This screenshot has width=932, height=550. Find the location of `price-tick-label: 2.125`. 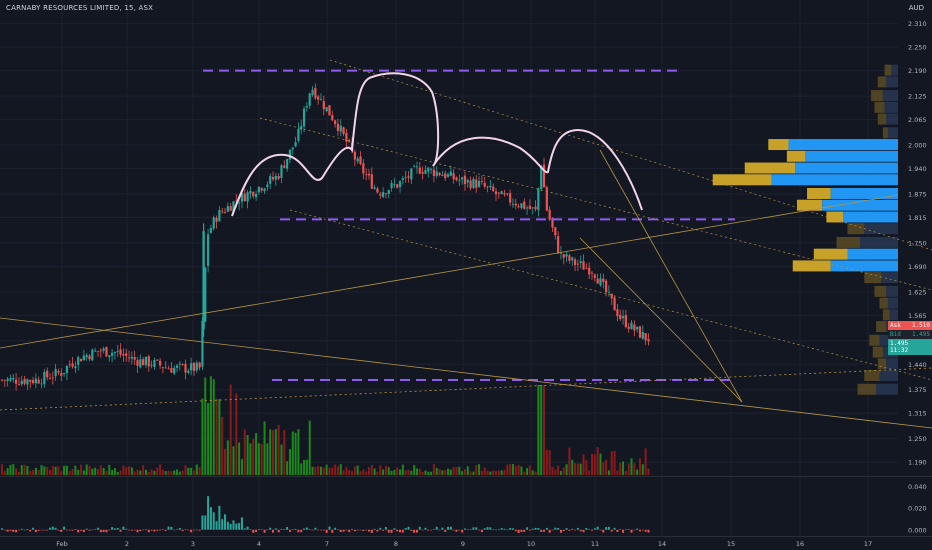

price-tick-label: 2.125 is located at coordinates (917, 97).